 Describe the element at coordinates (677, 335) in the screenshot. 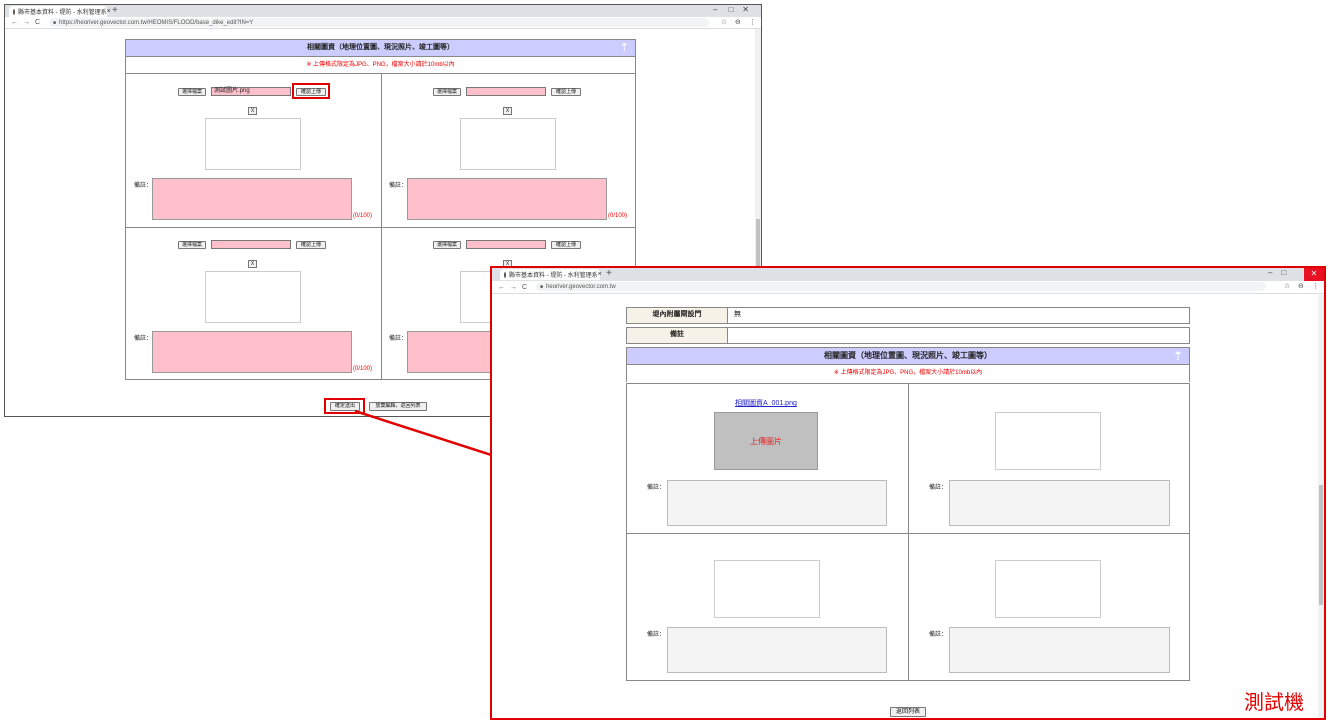

I see `row-key: 備註` at that location.